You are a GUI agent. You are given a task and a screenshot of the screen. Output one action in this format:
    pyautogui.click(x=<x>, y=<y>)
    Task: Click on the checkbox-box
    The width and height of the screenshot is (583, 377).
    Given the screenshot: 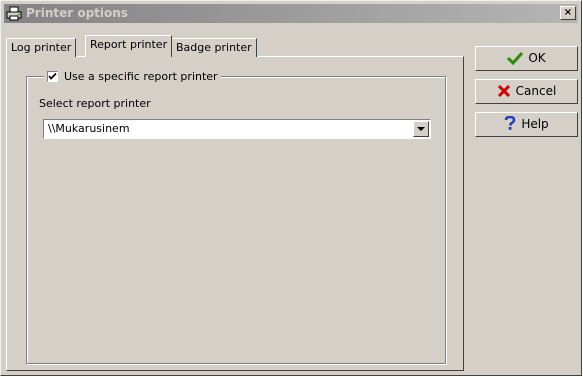 What is the action you would take?
    pyautogui.click(x=52, y=76)
    